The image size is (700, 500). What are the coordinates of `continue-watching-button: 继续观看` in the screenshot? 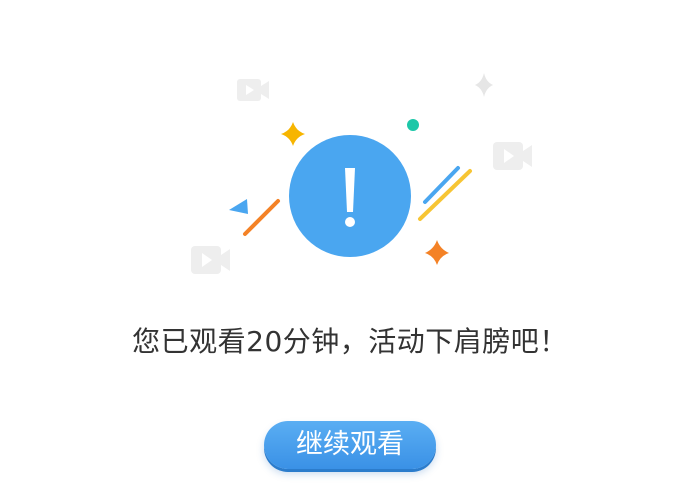 It's located at (350, 445).